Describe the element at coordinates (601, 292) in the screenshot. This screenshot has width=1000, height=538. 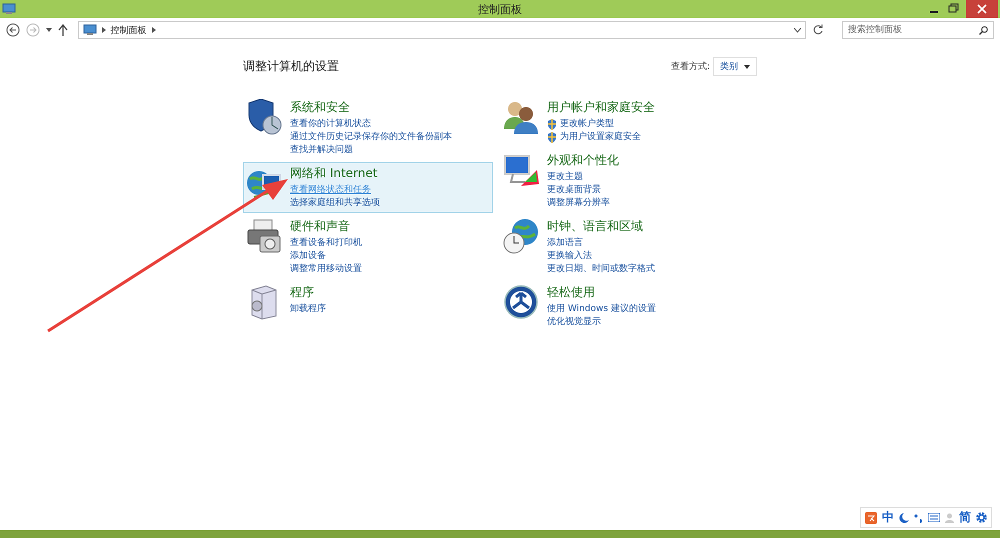
I see `category-title: 轻松使用` at that location.